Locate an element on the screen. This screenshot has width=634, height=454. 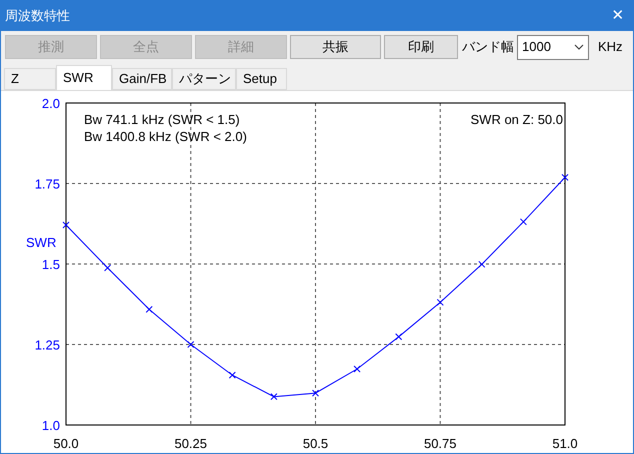
tab: Setup is located at coordinates (261, 79).